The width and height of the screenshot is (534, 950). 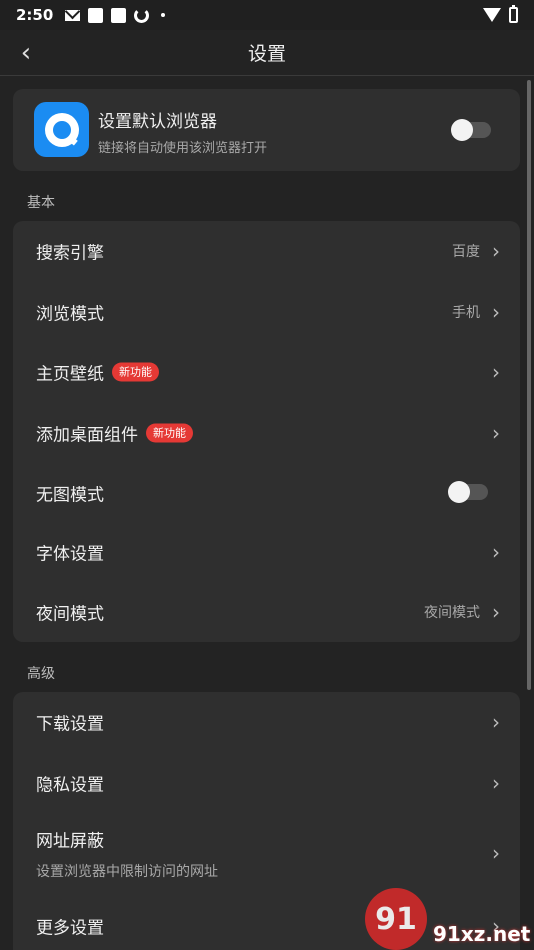 I want to click on default-browser-card: 设置默认浏览器 链接将自动使用该浏览器打开, so click(x=266, y=130).